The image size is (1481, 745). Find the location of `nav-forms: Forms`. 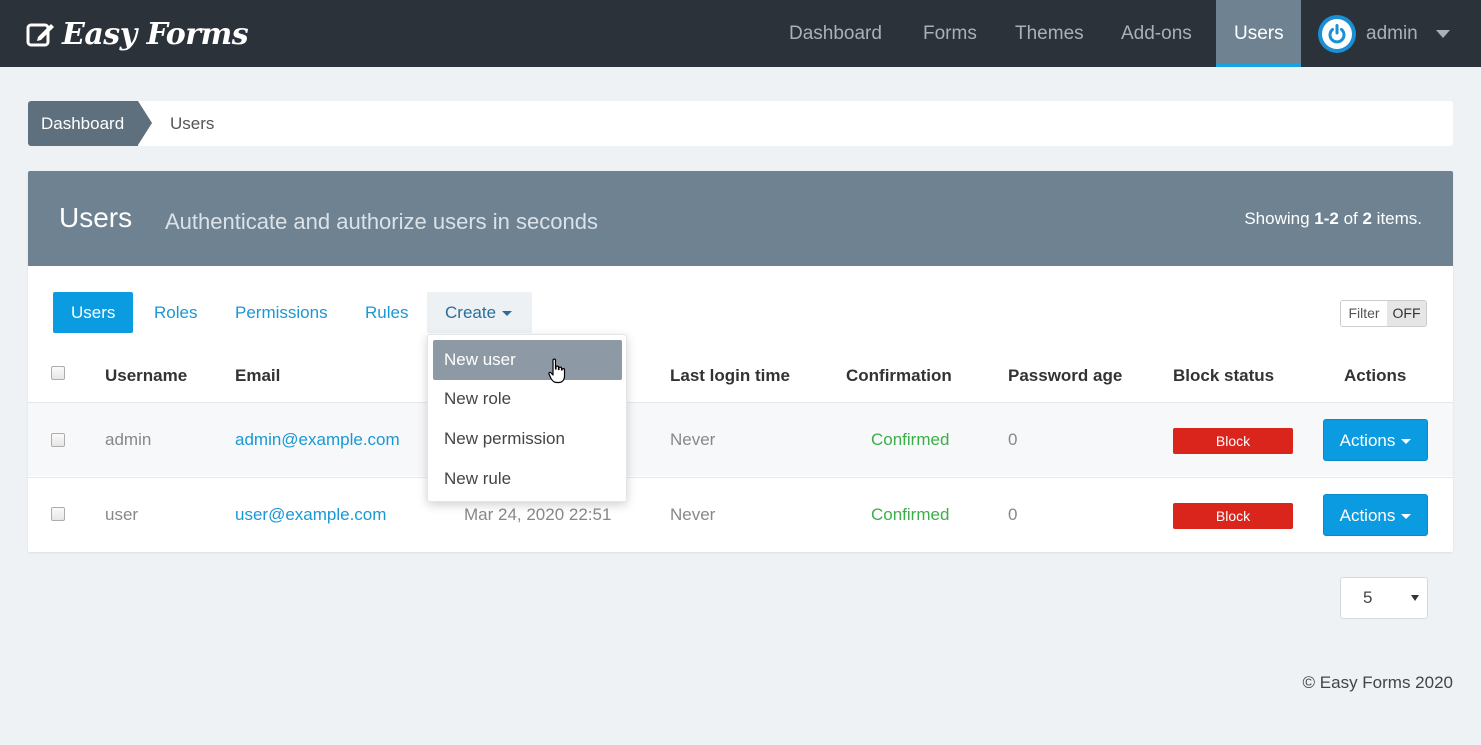

nav-forms: Forms is located at coordinates (950, 33).